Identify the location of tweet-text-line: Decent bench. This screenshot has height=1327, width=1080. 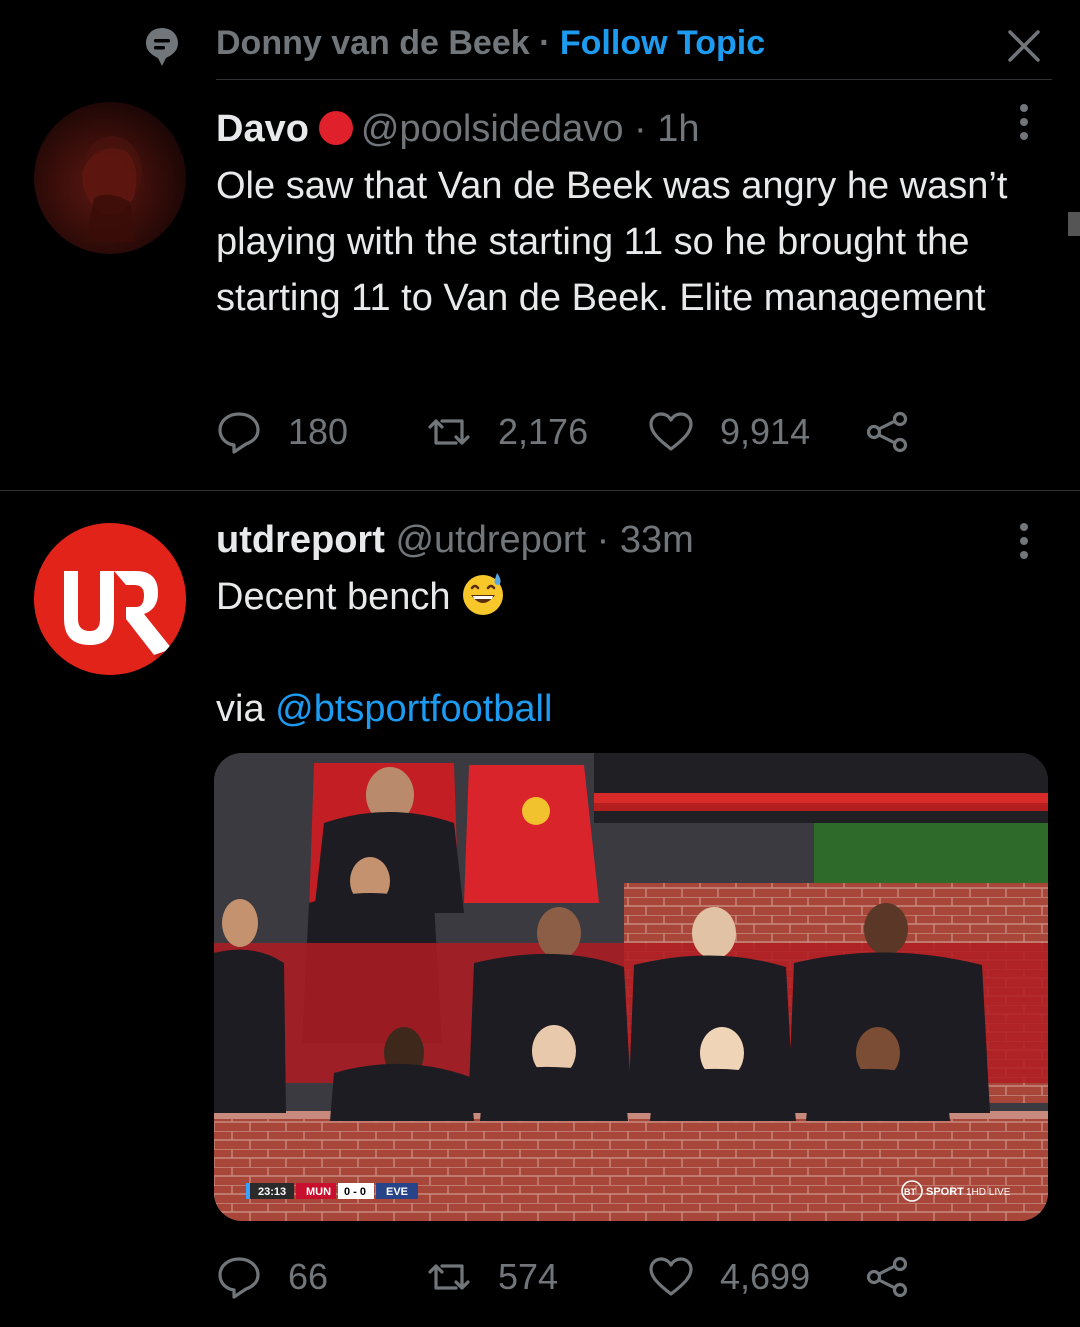
(333, 597).